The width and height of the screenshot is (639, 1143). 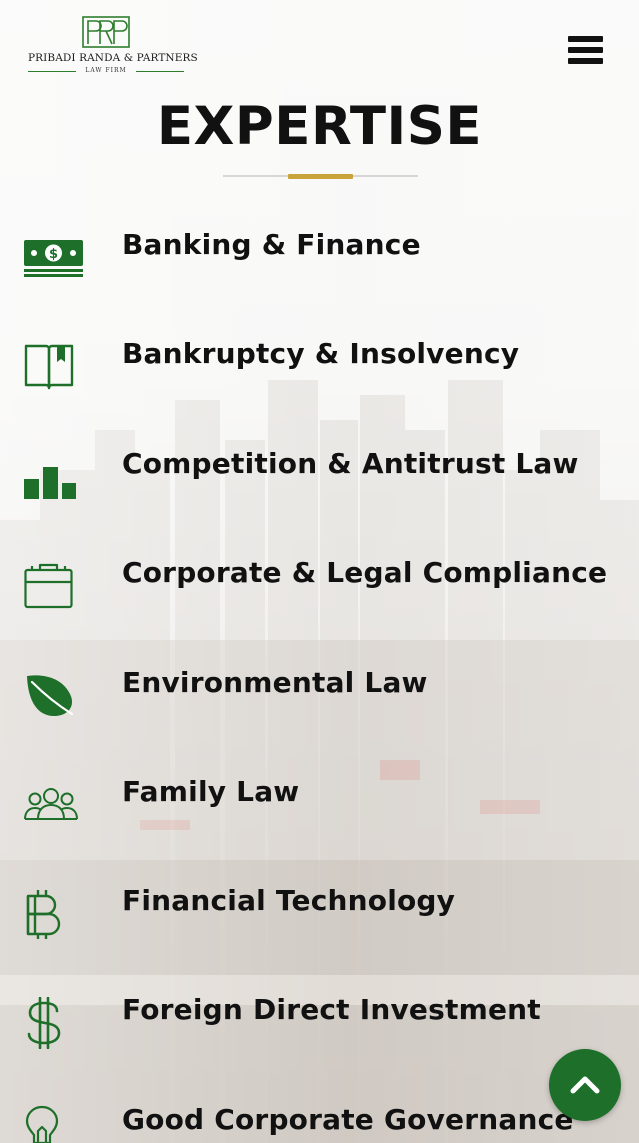 What do you see at coordinates (49, 367) in the screenshot?
I see `book-icon` at bounding box center [49, 367].